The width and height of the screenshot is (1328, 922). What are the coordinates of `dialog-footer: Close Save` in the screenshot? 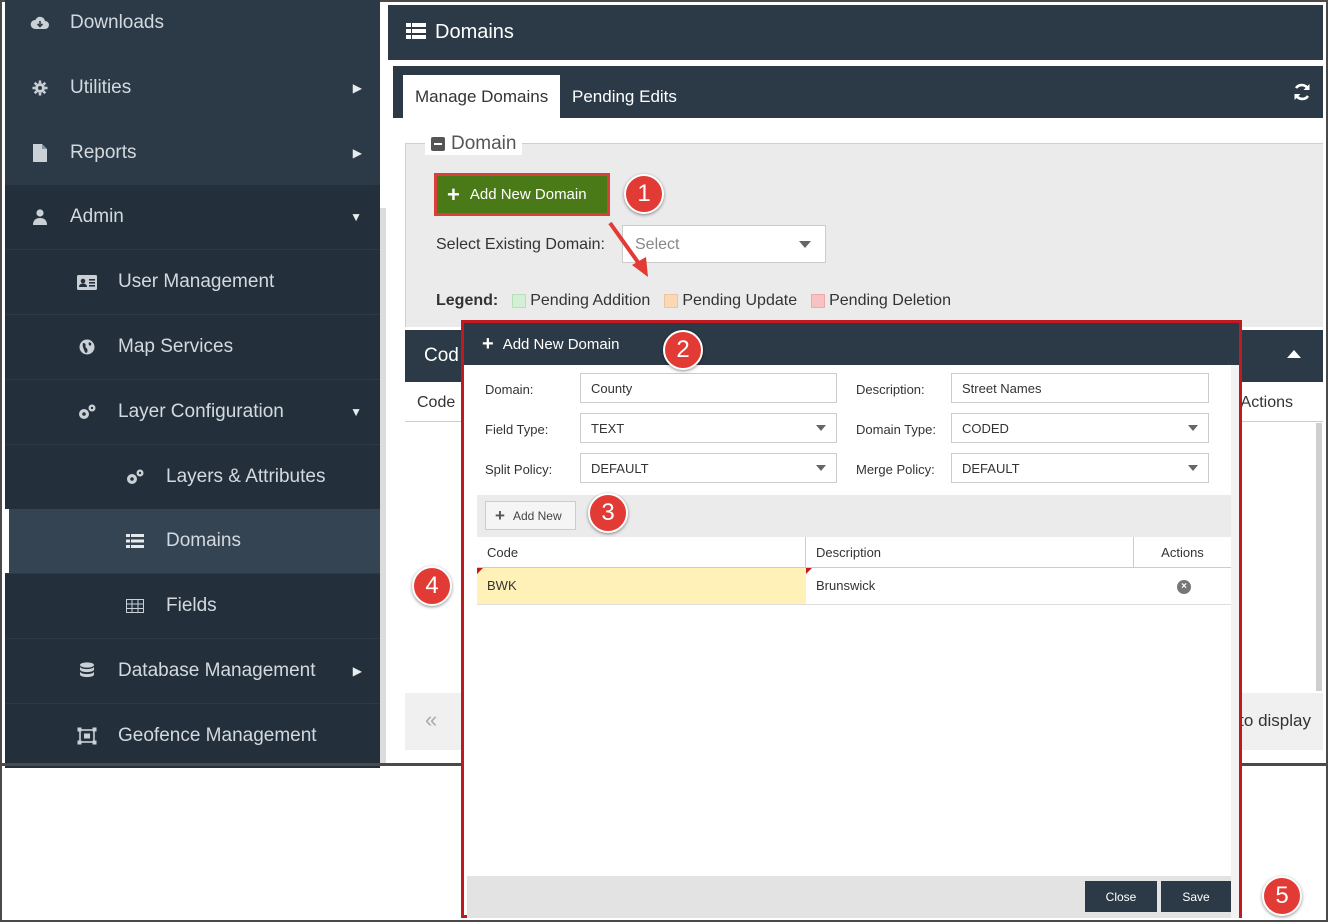 It's located at (849, 897).